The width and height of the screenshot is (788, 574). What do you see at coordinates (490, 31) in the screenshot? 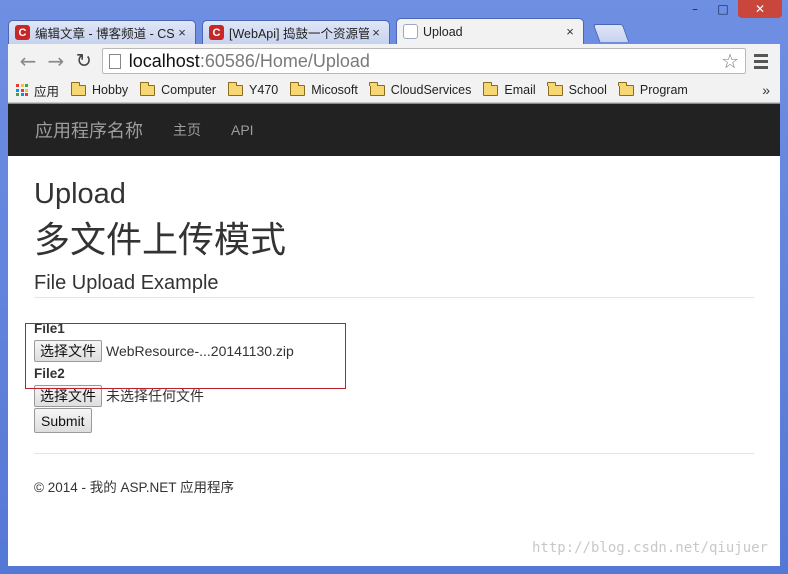
I see `tab-upload: Upload ×` at bounding box center [490, 31].